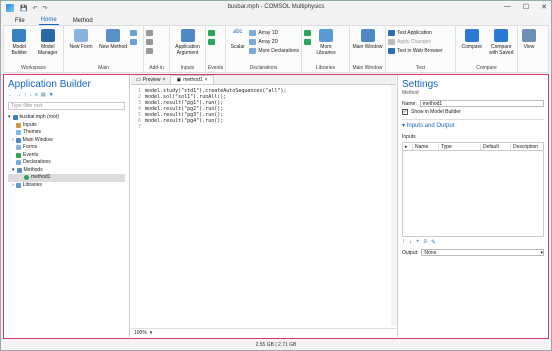 This screenshot has width=552, height=351. I want to click on collapse-icon: ≡, so click(36, 95).